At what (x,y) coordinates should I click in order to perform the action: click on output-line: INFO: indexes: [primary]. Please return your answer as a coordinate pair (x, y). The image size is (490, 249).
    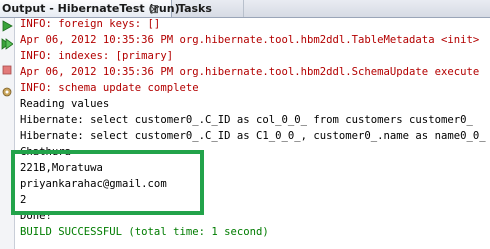
    Looking at the image, I should click on (97, 56).